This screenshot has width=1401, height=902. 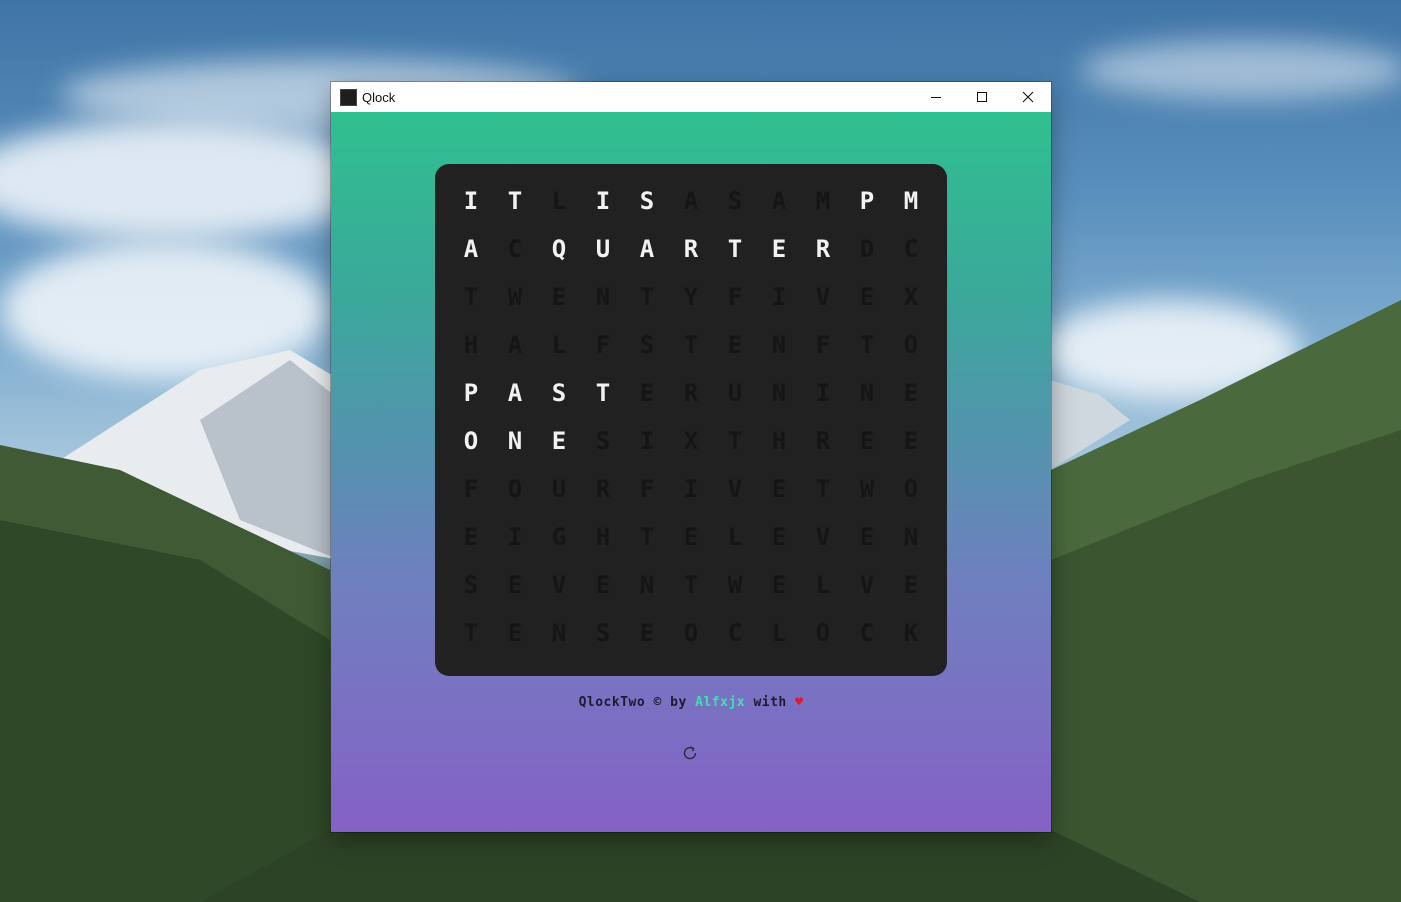 I want to click on clock-letter: D, so click(x=867, y=249).